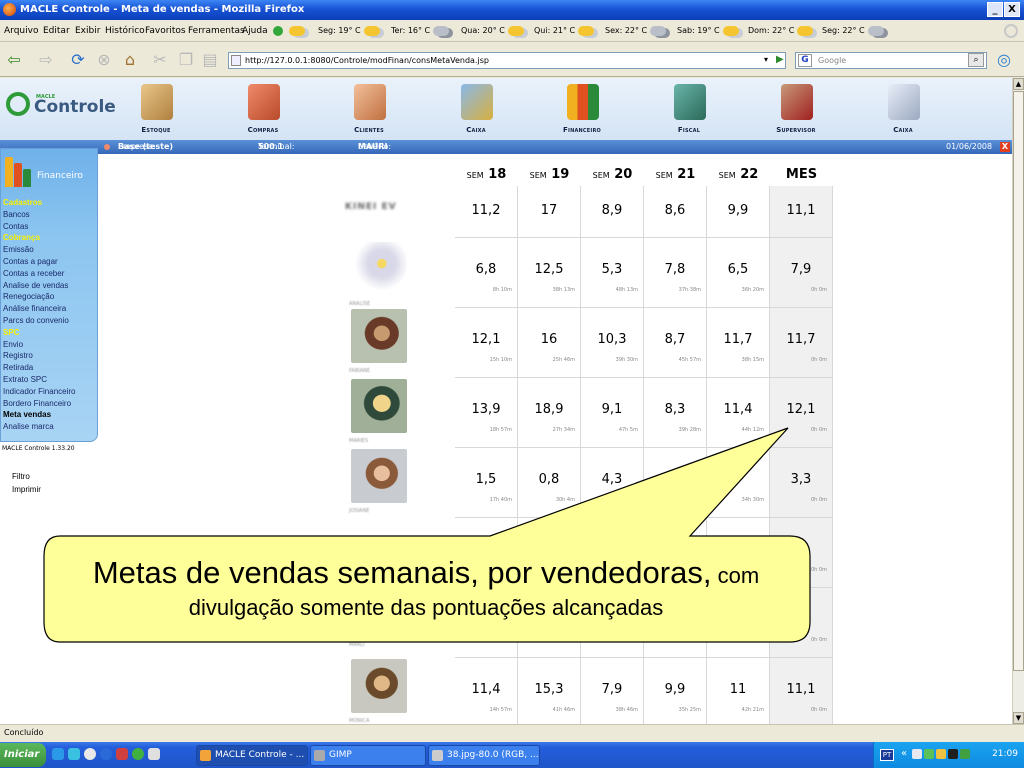 This screenshot has height=768, width=1024. Describe the element at coordinates (708, 31) in the screenshot. I see `weather-day-6: Sab: 19° C` at that location.